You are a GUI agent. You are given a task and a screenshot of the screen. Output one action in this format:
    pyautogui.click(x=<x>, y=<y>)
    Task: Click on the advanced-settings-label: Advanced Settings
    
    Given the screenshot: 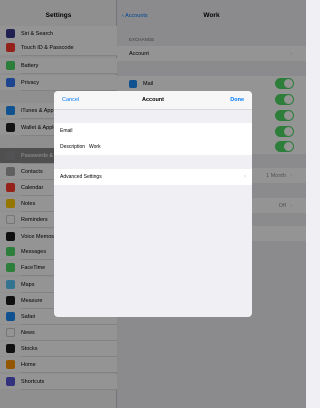 What is the action you would take?
    pyautogui.click(x=81, y=177)
    